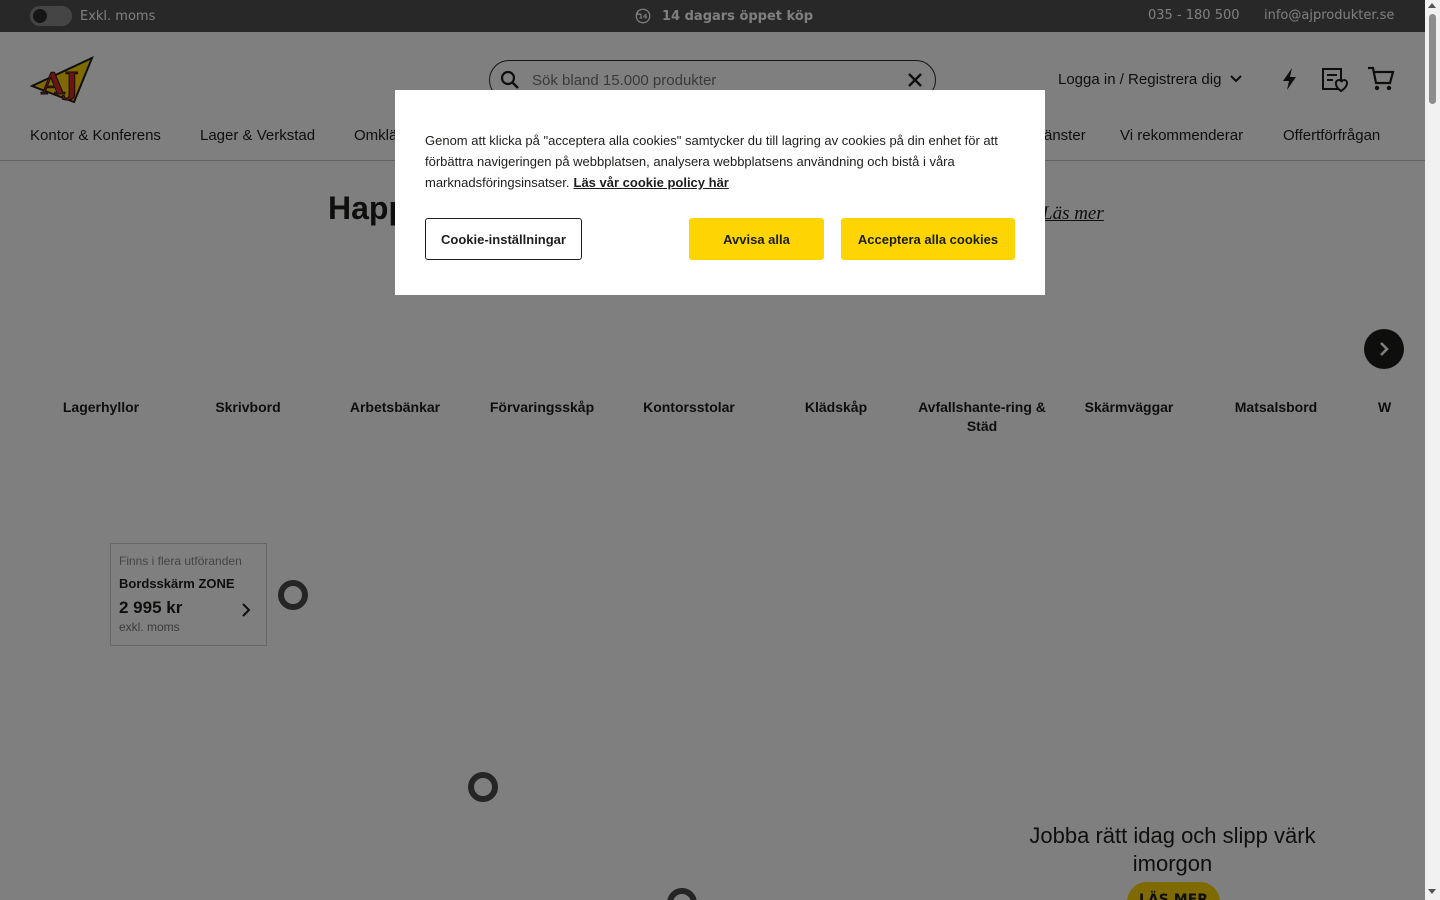  Describe the element at coordinates (503, 239) in the screenshot. I see `cookie-settings-button: Cookie-inställningar` at that location.